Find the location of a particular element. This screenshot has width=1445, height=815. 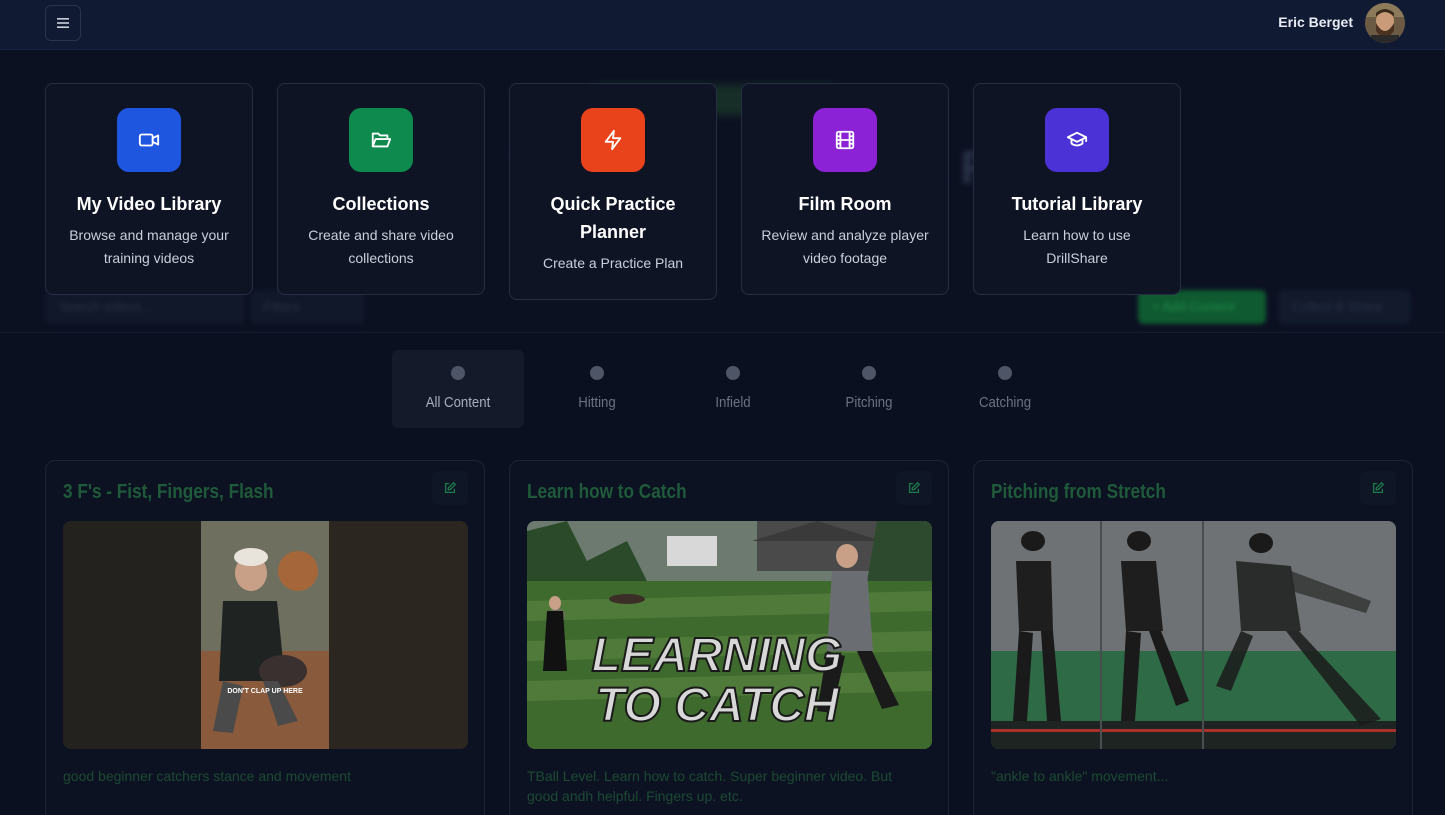

tab-label: Catching is located at coordinates (1005, 402).